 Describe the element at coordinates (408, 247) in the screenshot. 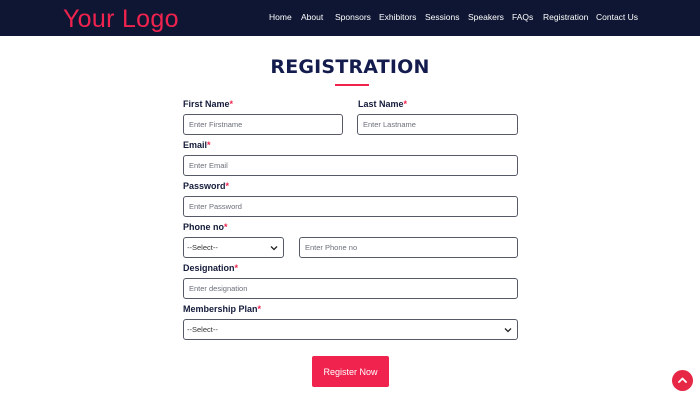

I see `phone-number-input` at that location.